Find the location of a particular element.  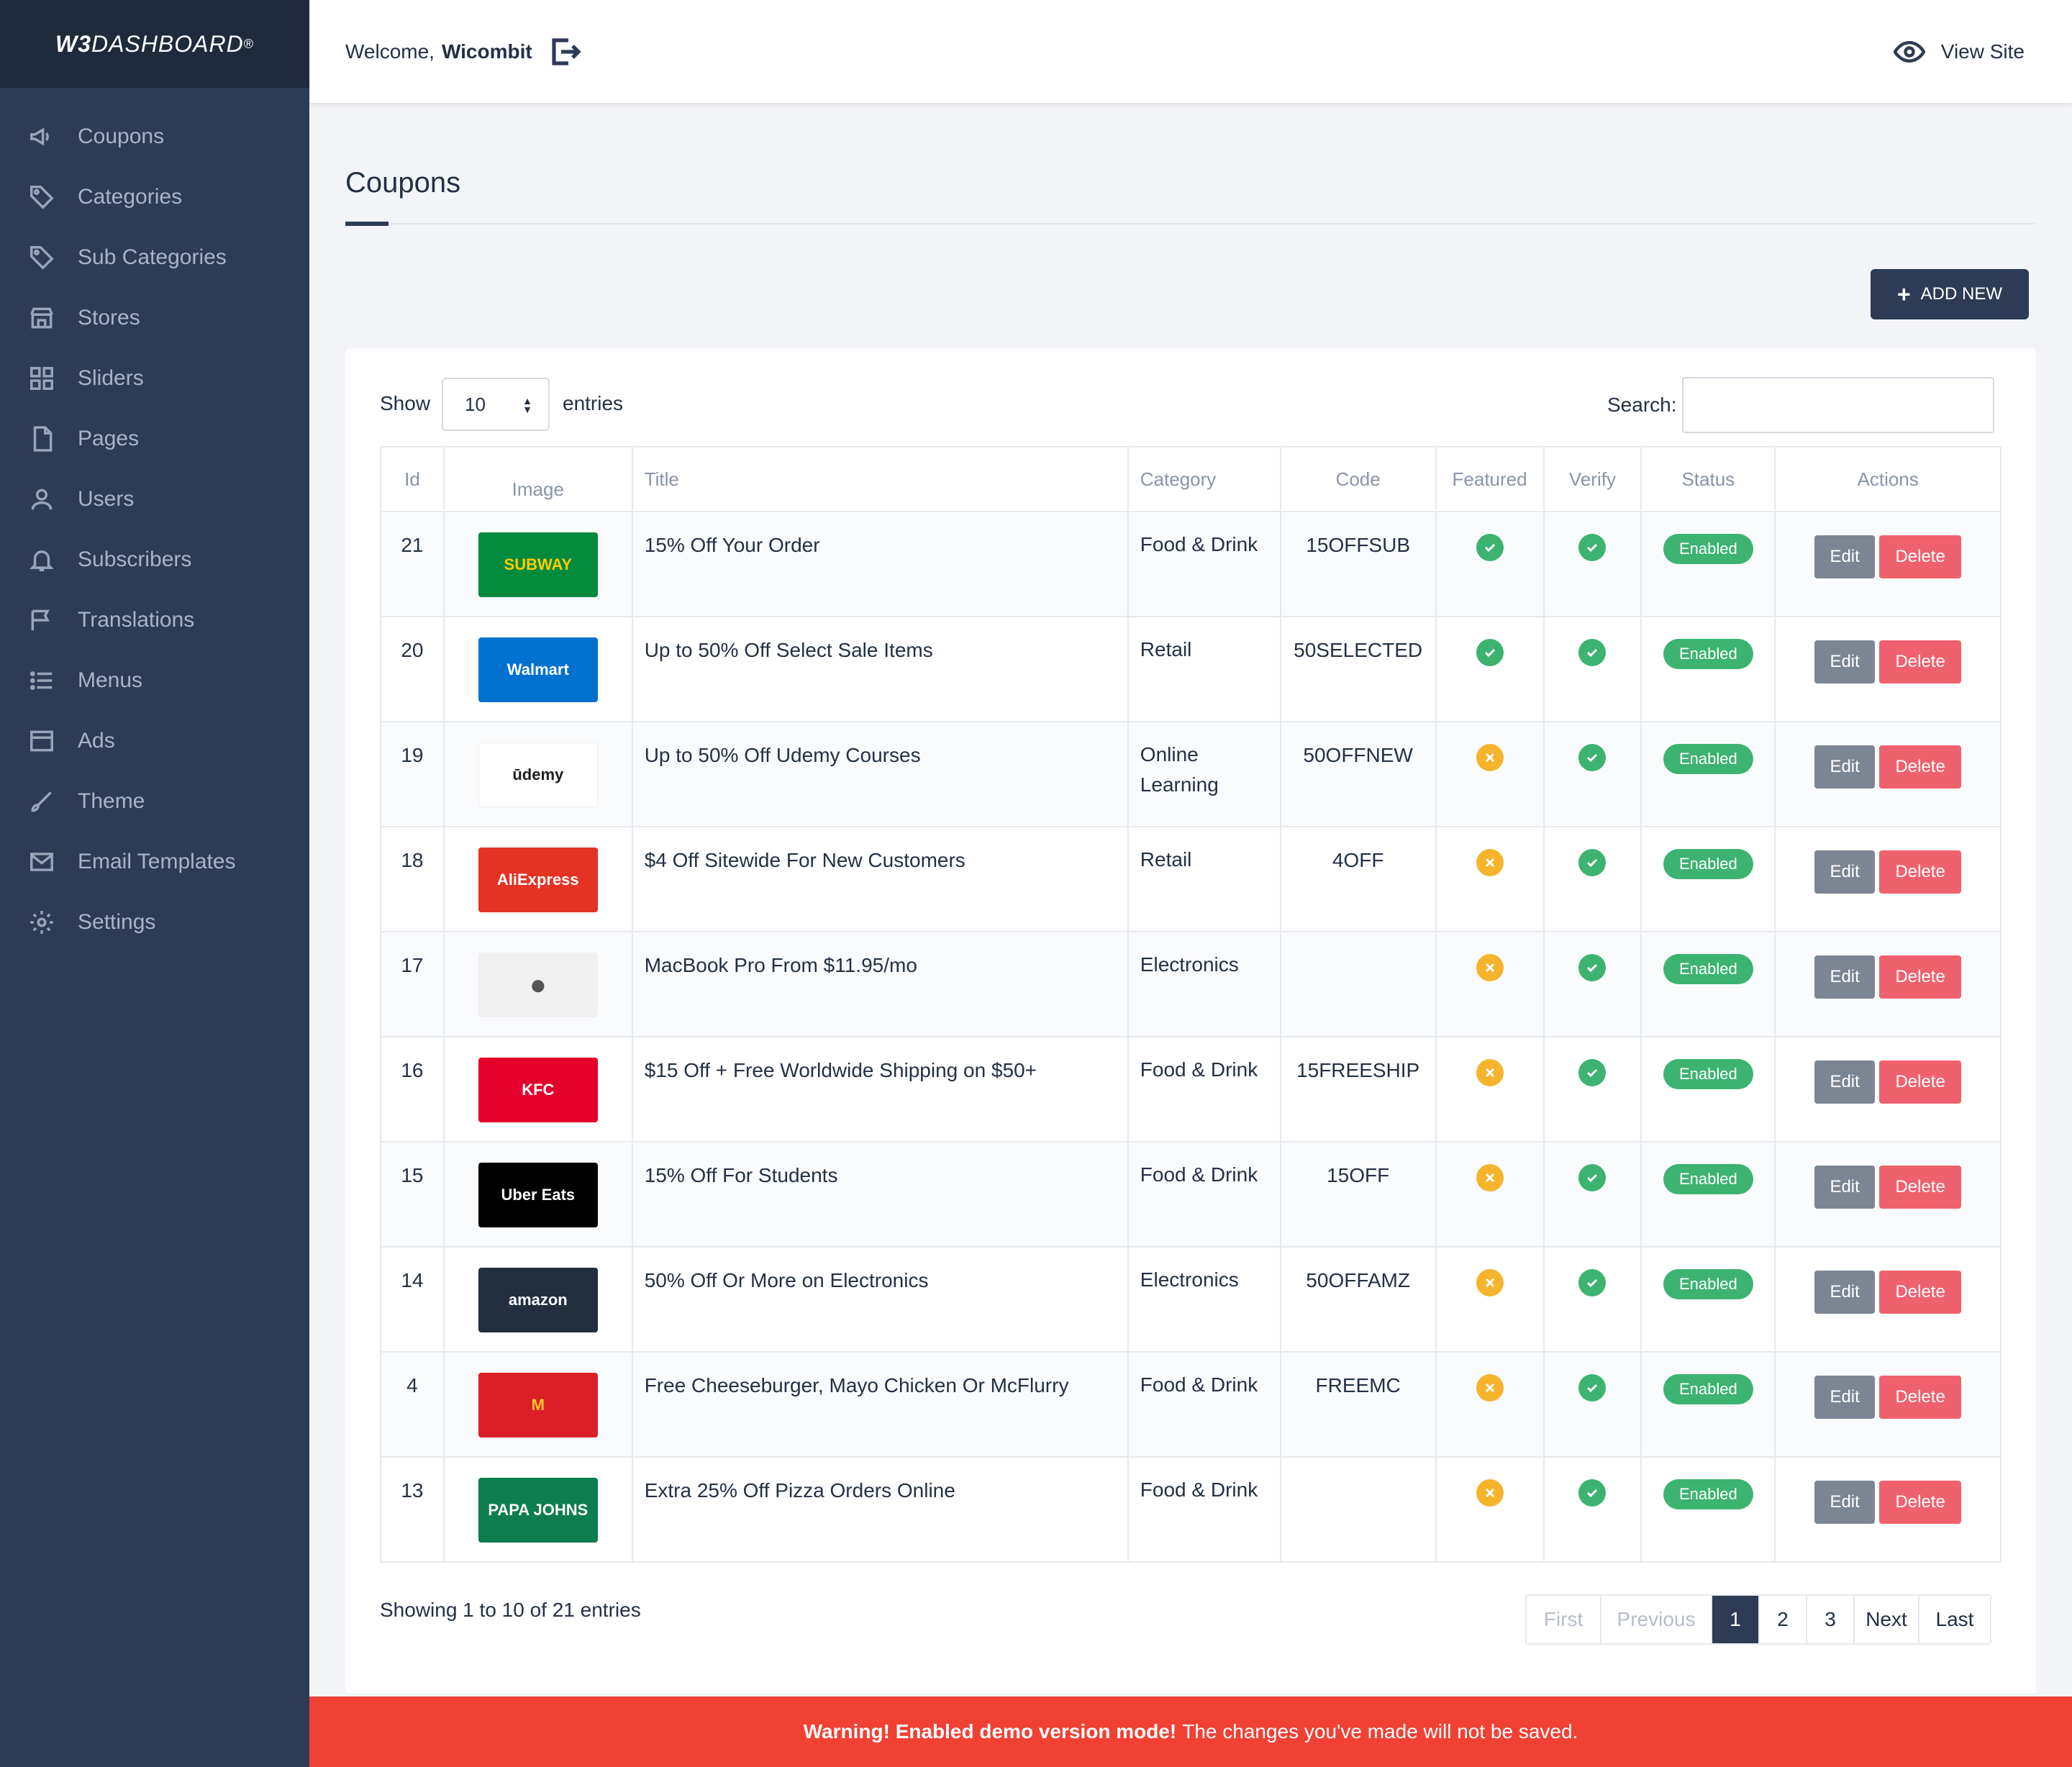

column-header-title: Title is located at coordinates (880, 479).